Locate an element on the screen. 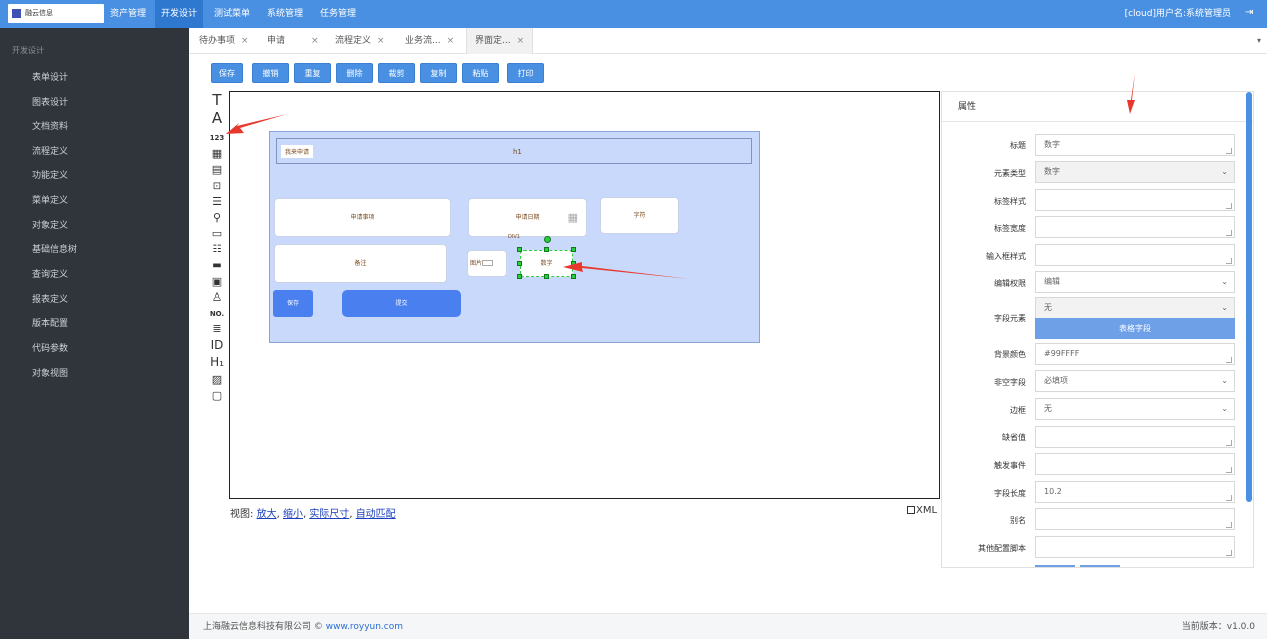 The height and width of the screenshot is (640, 1267). arrow-to-selected-field is located at coordinates (626, 270).